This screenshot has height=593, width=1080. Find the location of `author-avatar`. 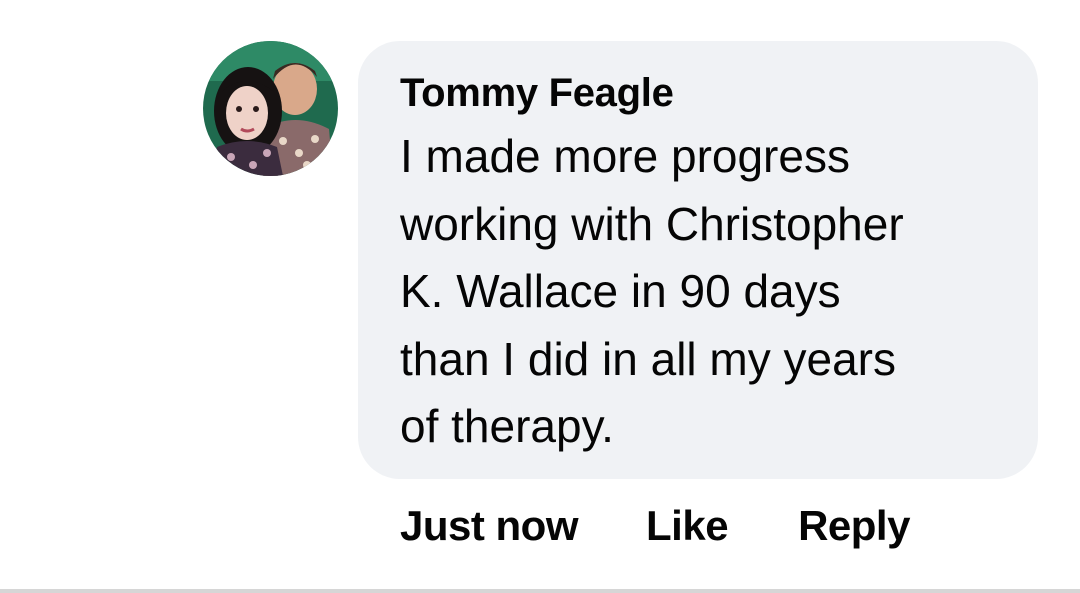

author-avatar is located at coordinates (270, 108).